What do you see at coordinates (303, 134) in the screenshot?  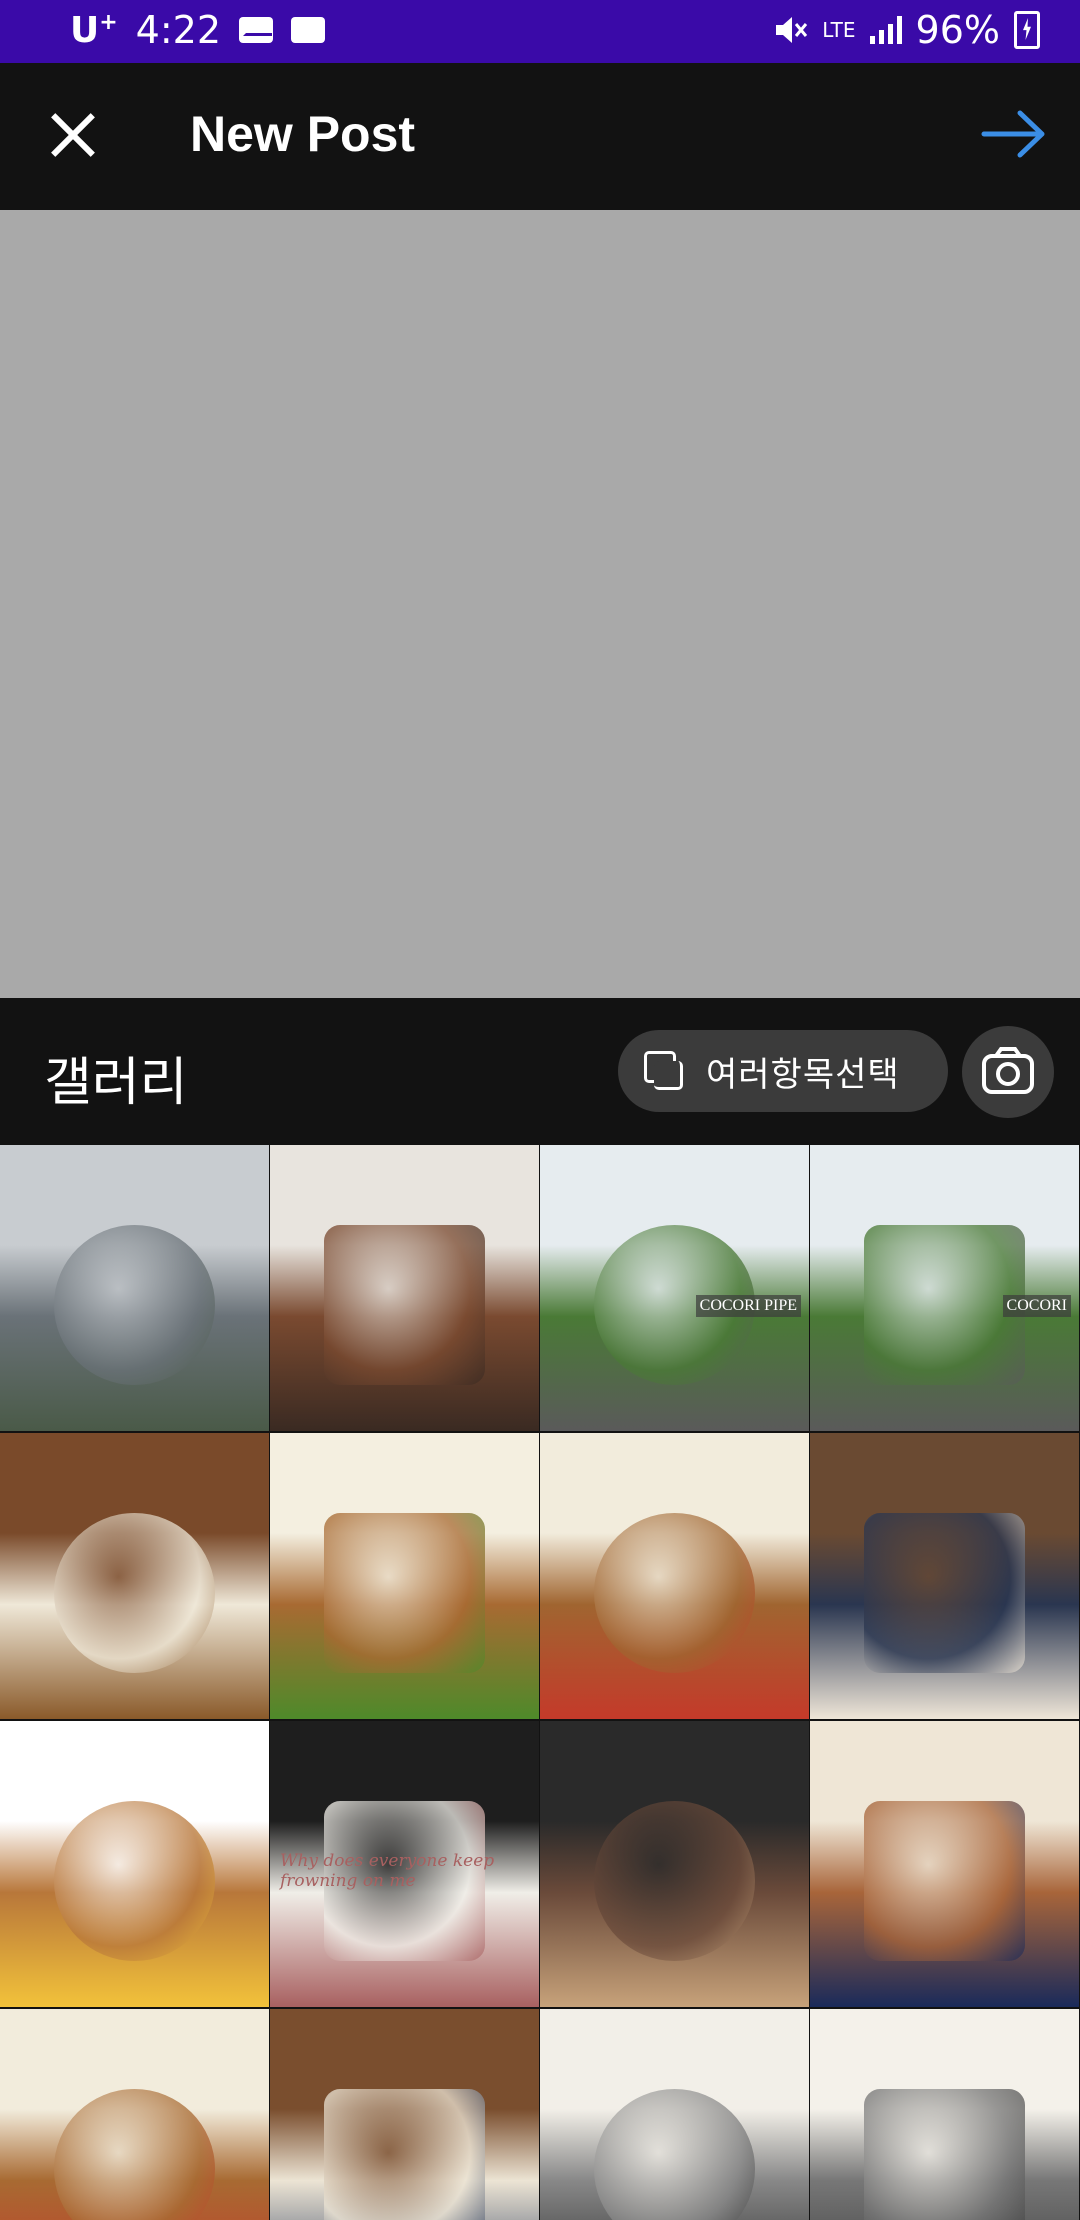 I see `page-title: New Post` at bounding box center [303, 134].